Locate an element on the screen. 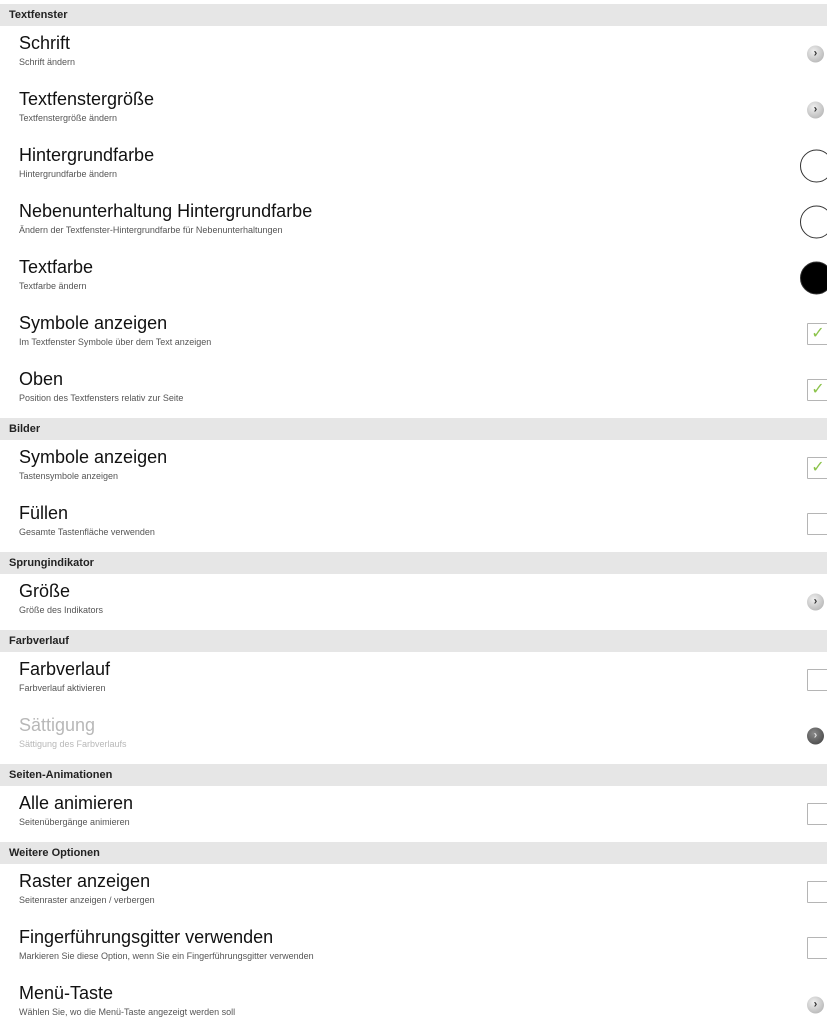 The image size is (827, 1033). setting-title: Füllen is located at coordinates (44, 513).